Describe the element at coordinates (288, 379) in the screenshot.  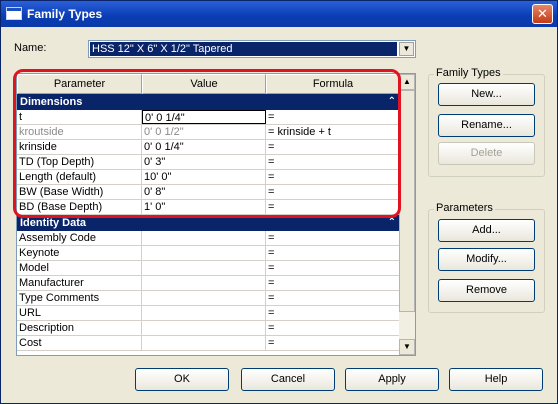
I see `cancel-button: Cancel` at that location.